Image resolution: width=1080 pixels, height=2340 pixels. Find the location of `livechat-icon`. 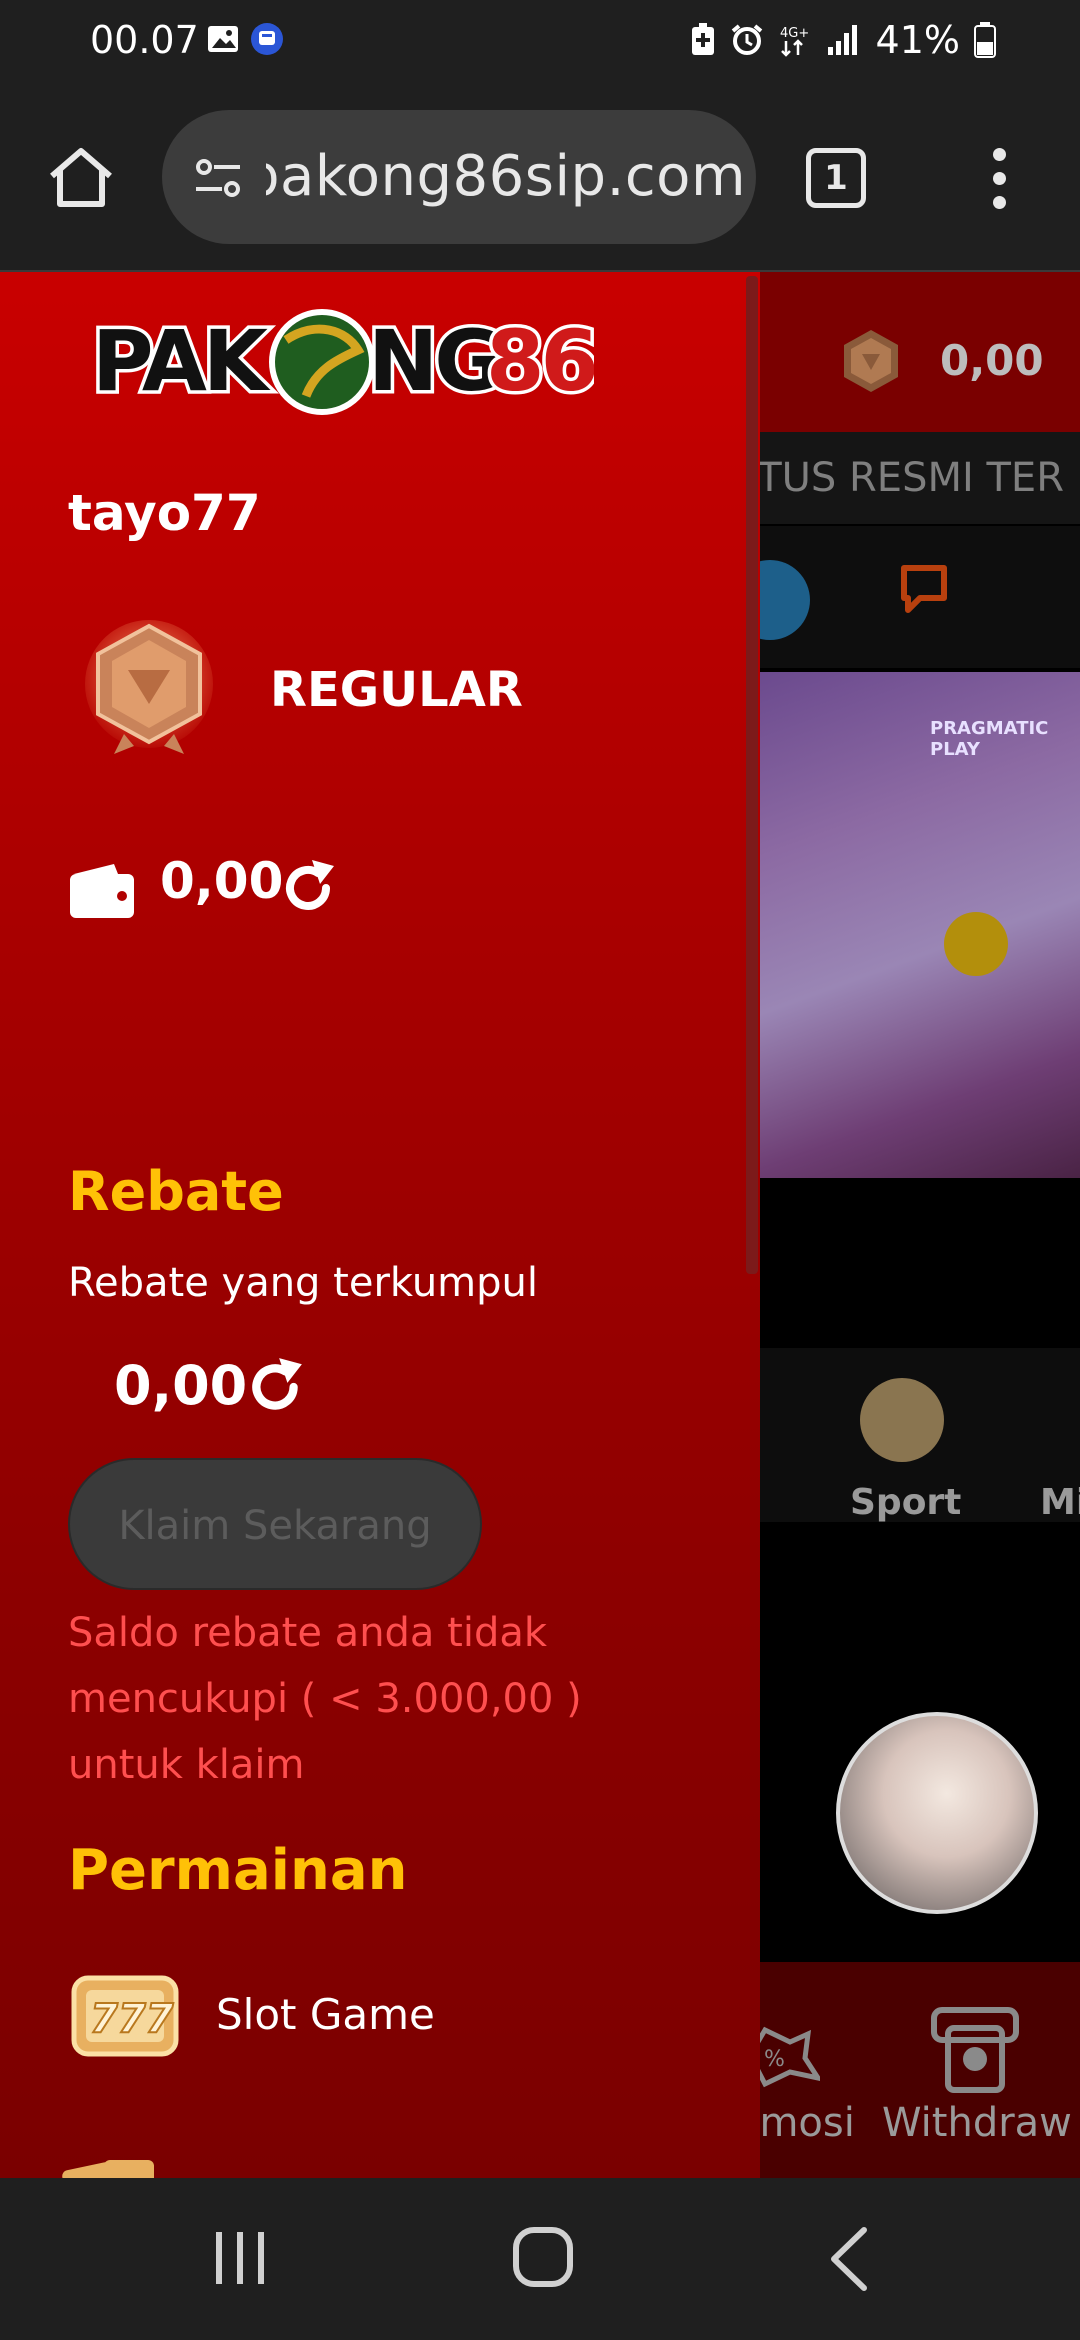

livechat-icon is located at coordinates (924, 589).